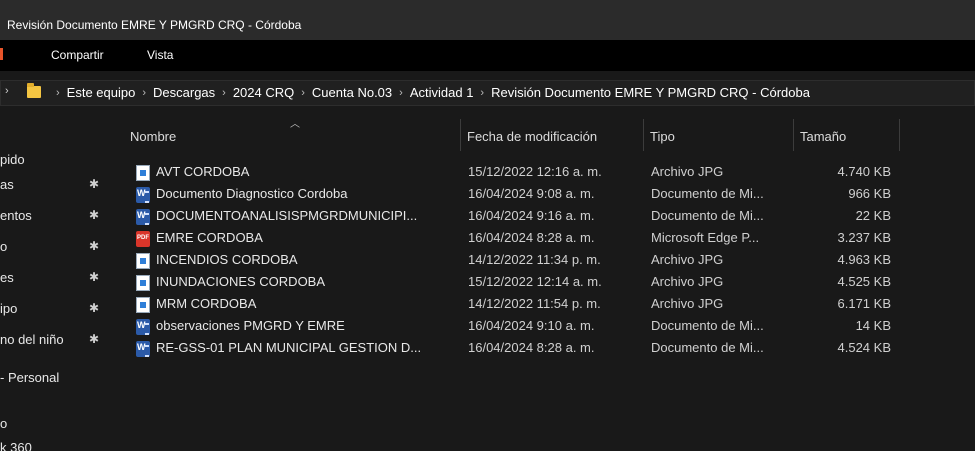  I want to click on nav-item: es ✱, so click(59, 278).